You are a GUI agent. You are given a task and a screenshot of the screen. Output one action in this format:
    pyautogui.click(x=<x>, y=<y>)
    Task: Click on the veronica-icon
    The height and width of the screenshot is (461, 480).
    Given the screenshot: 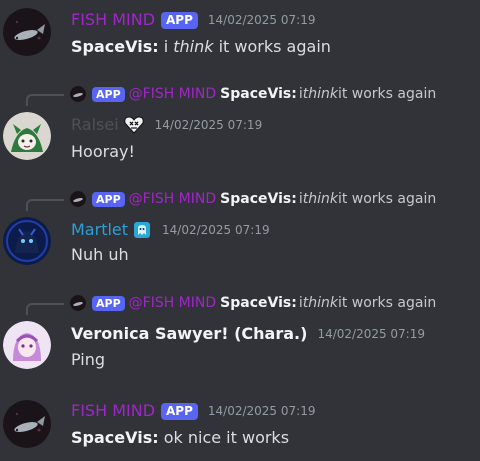 What is the action you would take?
    pyautogui.click(x=27, y=345)
    